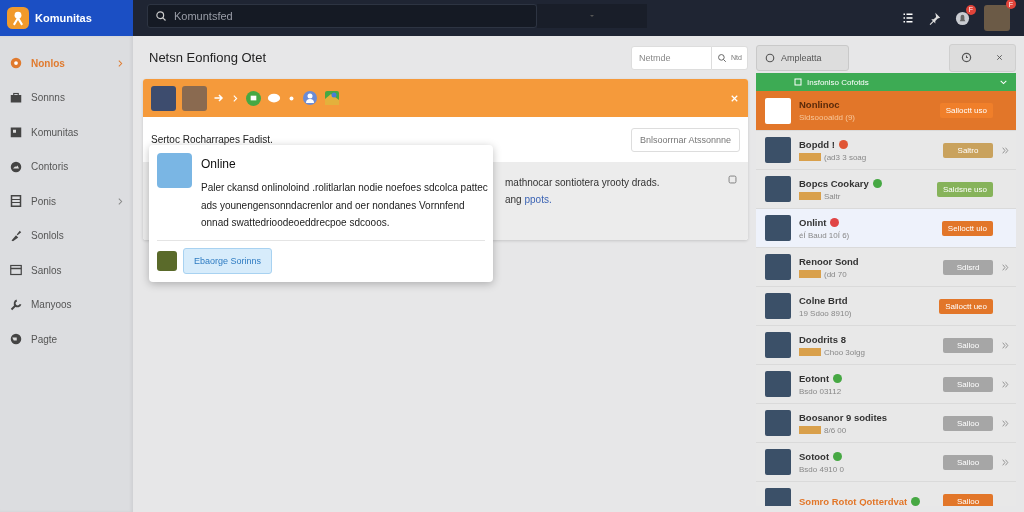 This screenshot has width=1024, height=512. Describe the element at coordinates (886, 189) in the screenshot. I see `list-row: Bopcs Cookary Saltr Saldsne uso` at that location.